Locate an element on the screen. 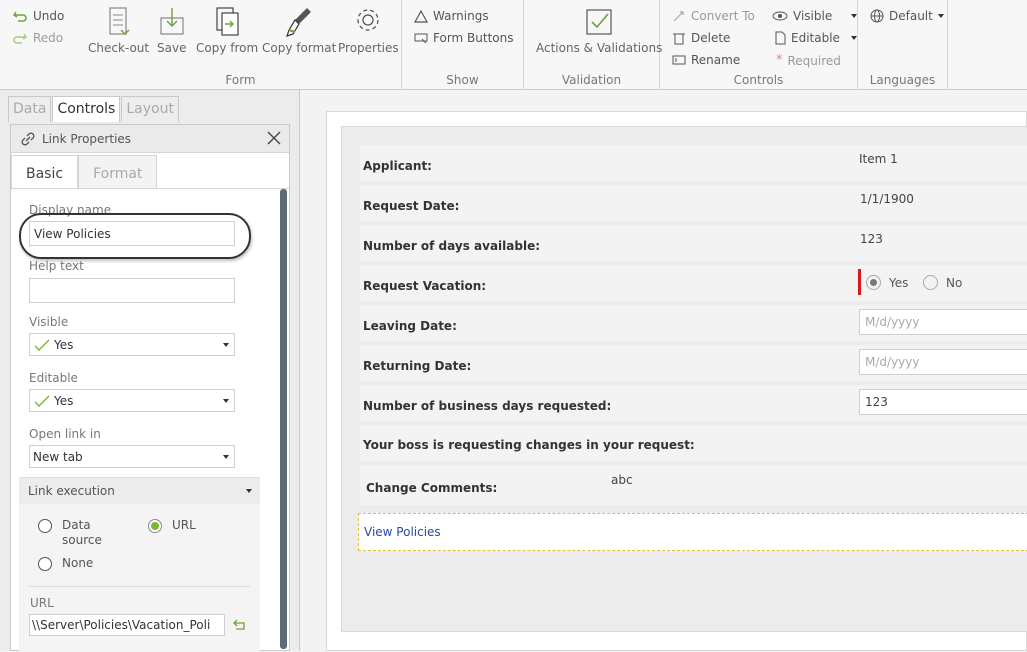 The width and height of the screenshot is (1027, 652). tab-controls: Controls is located at coordinates (86, 109).